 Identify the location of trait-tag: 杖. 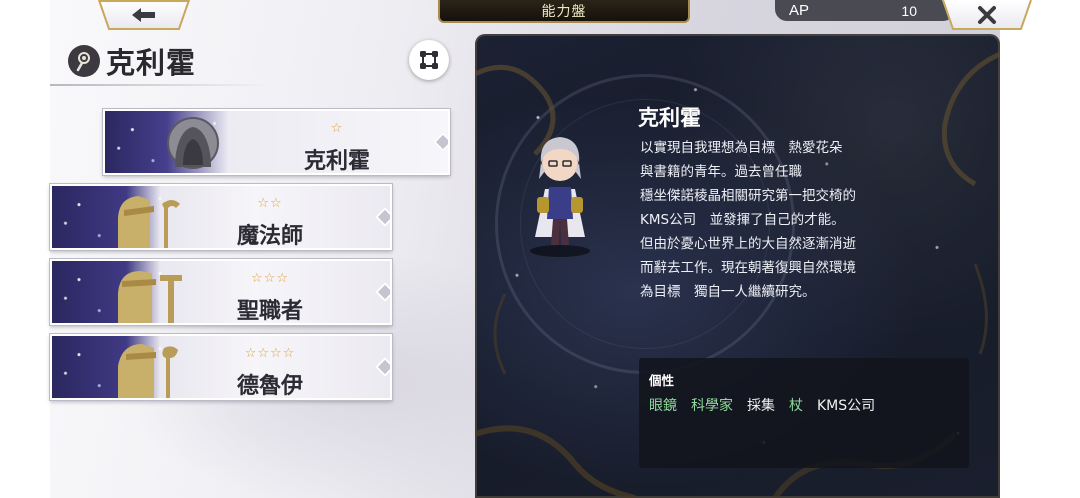
(796, 406).